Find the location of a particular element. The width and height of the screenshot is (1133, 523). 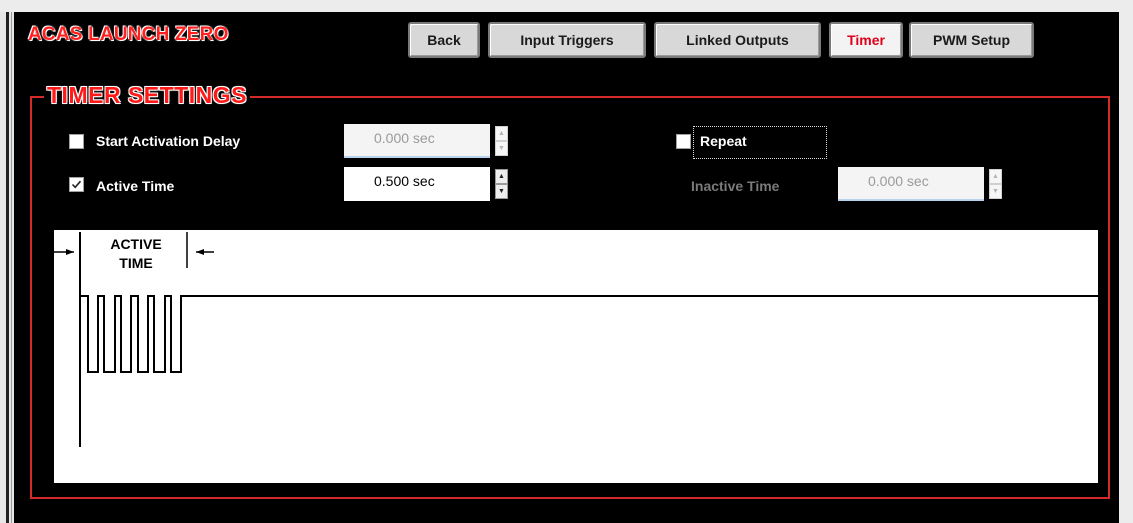

tab-pwm-setup: PWM Setup is located at coordinates (971, 40).